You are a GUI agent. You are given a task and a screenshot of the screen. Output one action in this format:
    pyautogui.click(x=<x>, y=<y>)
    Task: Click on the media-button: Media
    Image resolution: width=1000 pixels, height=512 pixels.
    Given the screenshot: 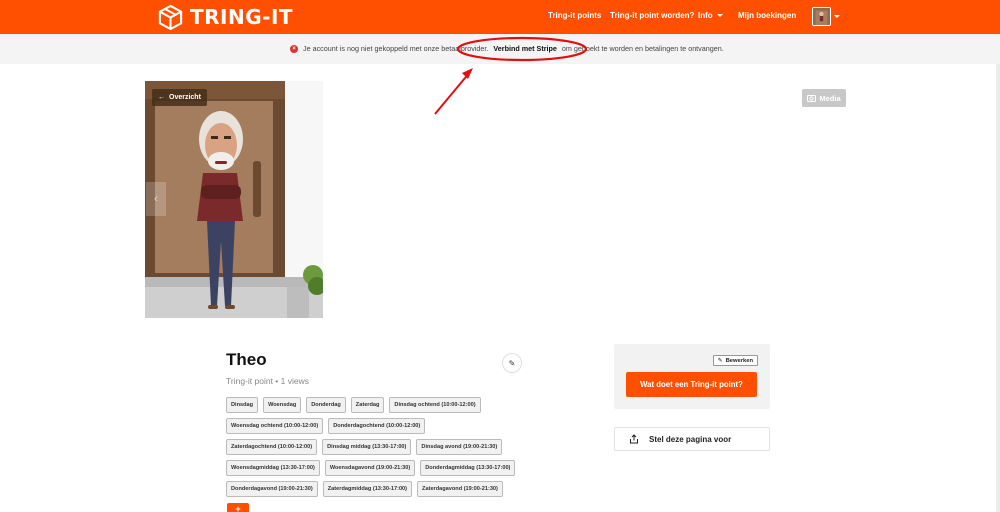 What is the action you would take?
    pyautogui.click(x=824, y=98)
    